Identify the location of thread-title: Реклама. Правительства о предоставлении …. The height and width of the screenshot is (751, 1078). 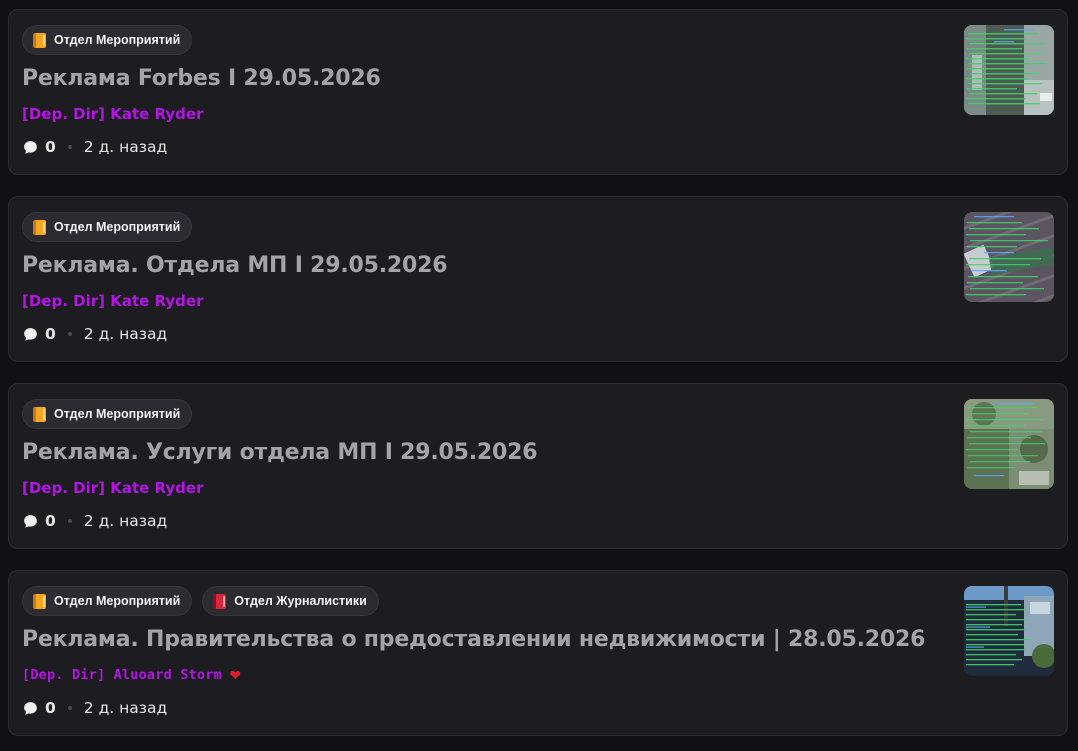
(473, 639).